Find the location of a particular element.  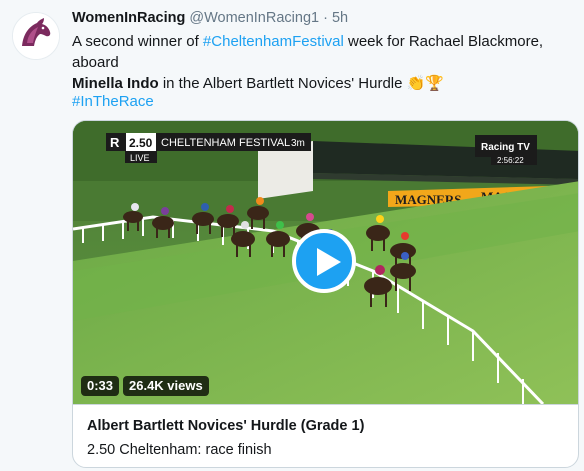

tweet-header: WomenInRacing @WomenInRacing1 · 5h is located at coordinates (210, 18).